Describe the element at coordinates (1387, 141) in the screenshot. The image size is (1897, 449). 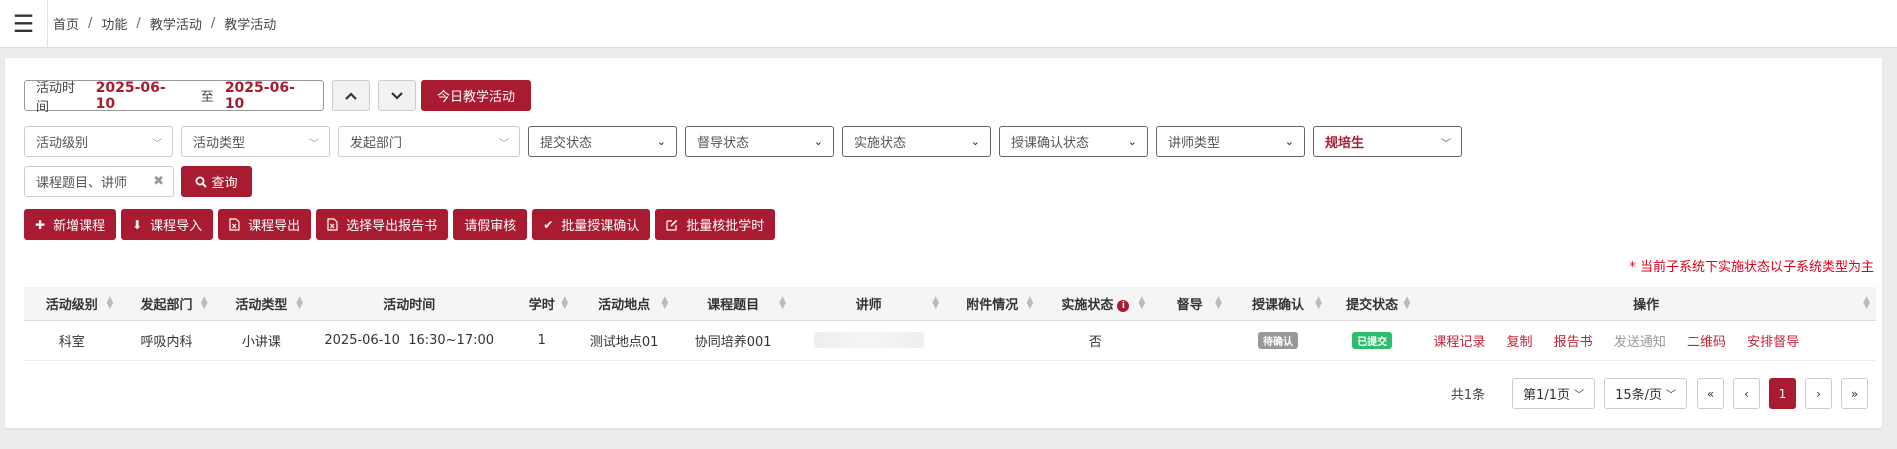
I see `trainee-select: 规培生 ﹀` at that location.